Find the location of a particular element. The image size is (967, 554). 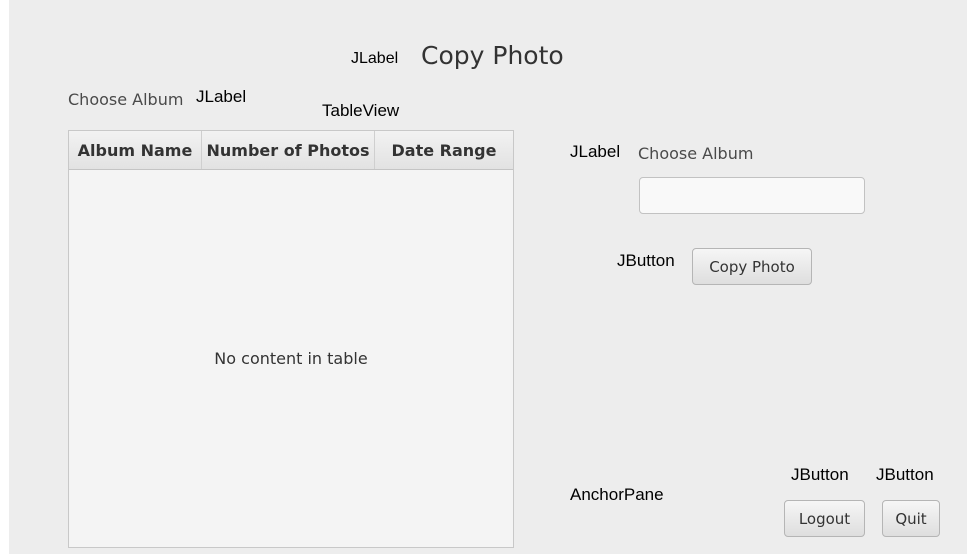

tableview-annotation: TableView is located at coordinates (361, 110).